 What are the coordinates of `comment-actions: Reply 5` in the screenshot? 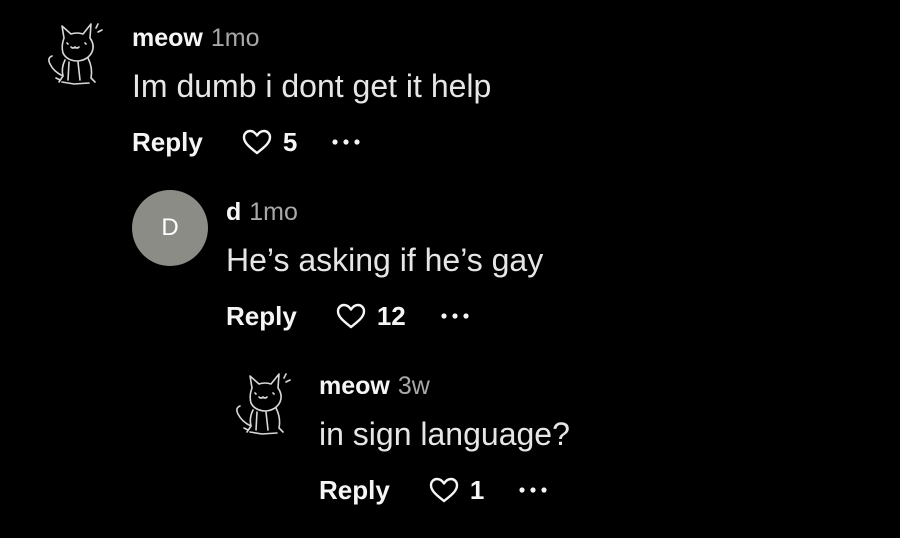 It's located at (246, 142).